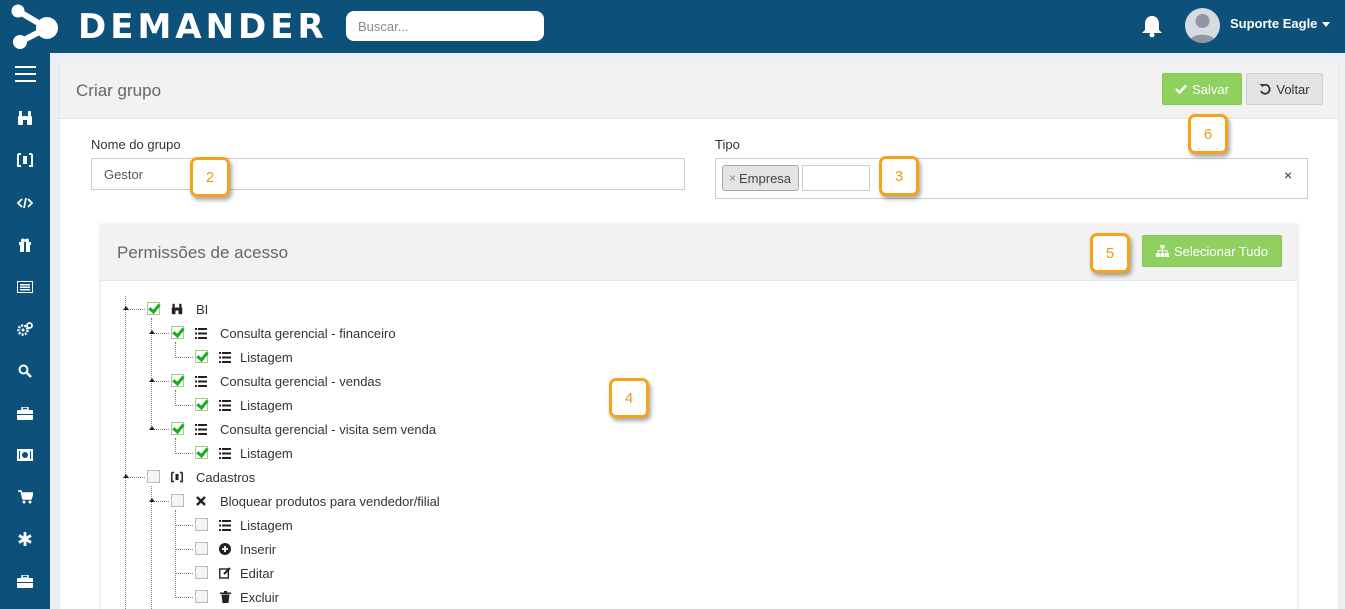 The width and height of the screenshot is (1345, 609). What do you see at coordinates (177, 309) in the screenshot?
I see `binoculars-icon` at bounding box center [177, 309].